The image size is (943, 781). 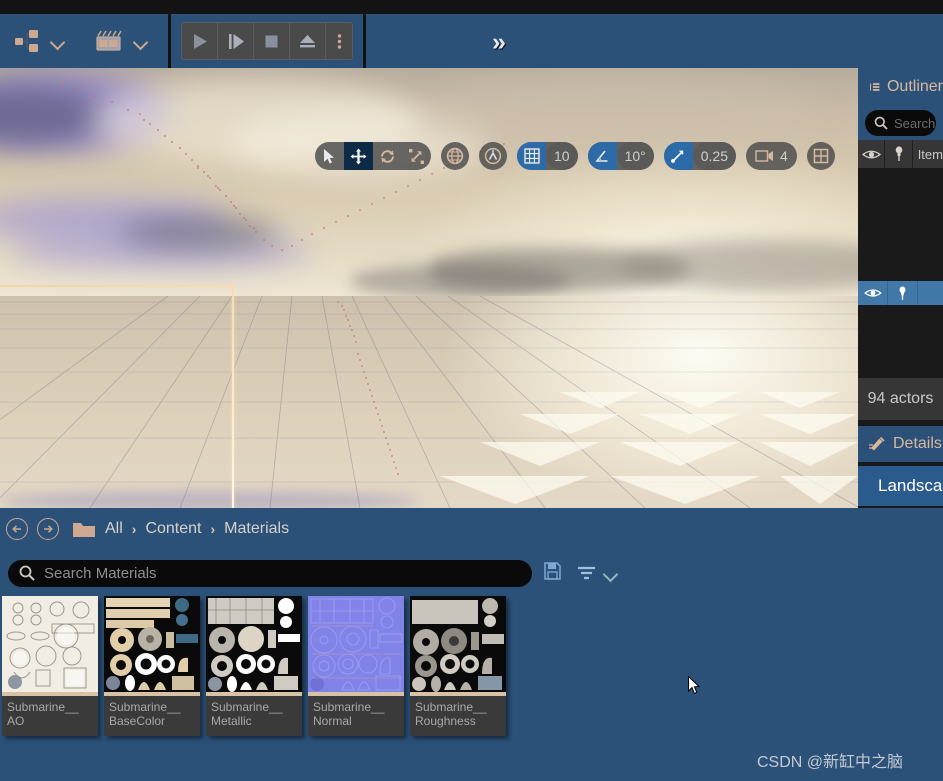 I want to click on search-input, so click(x=269, y=573).